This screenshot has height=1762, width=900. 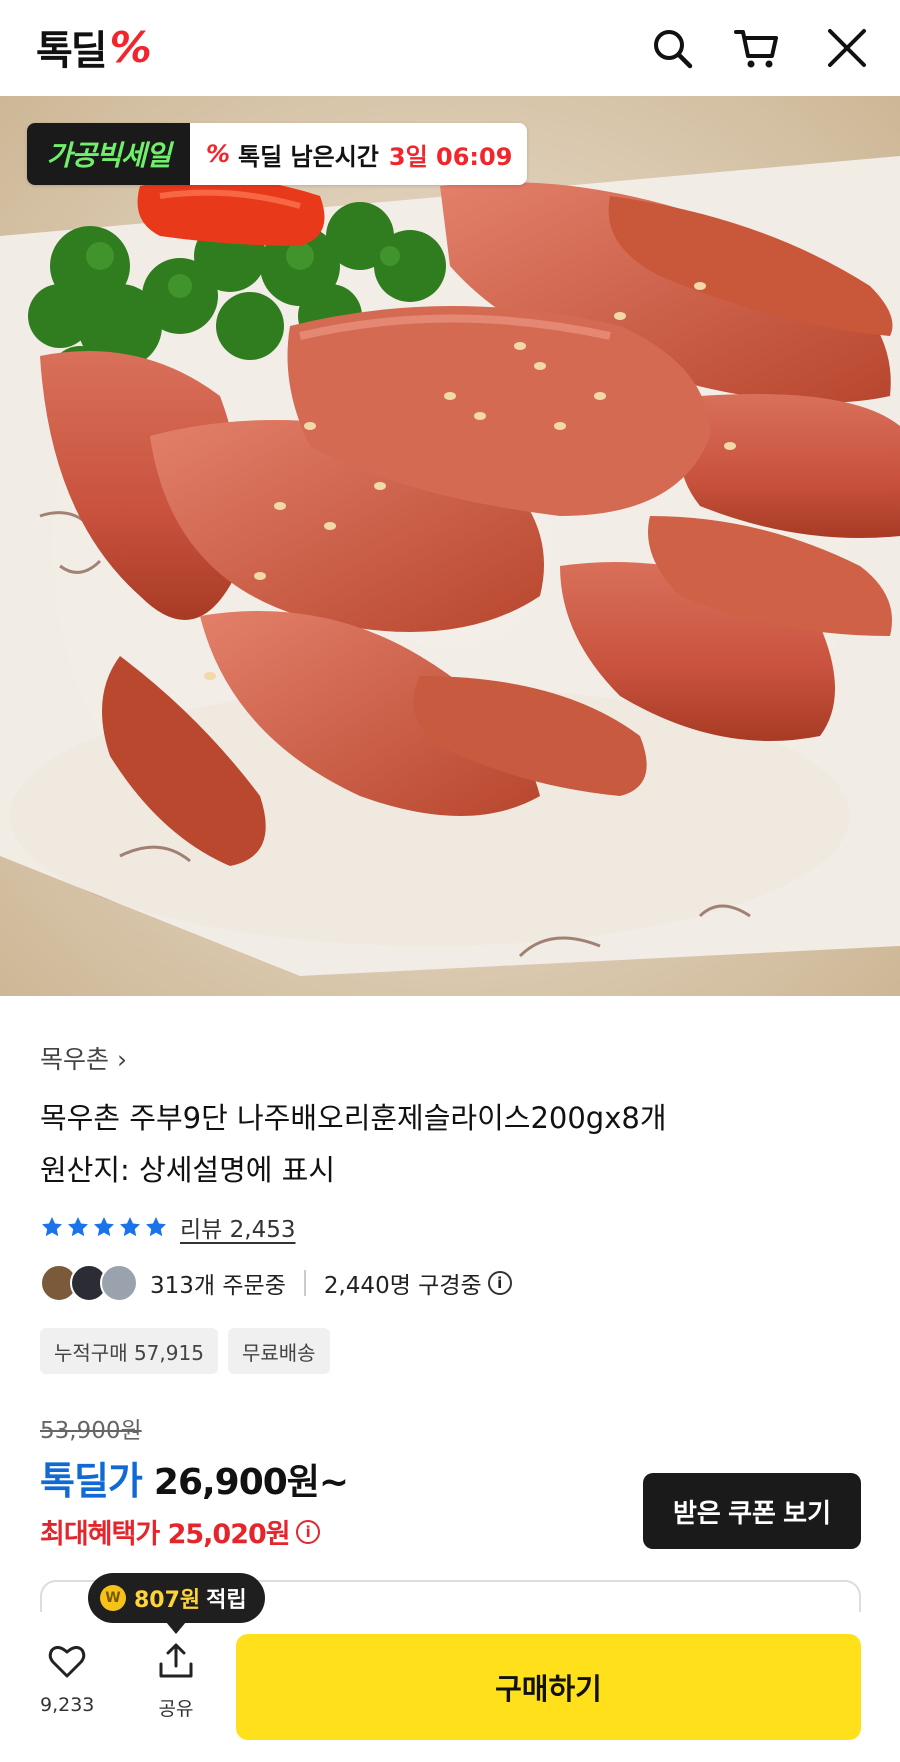 What do you see at coordinates (67, 1679) in the screenshot?
I see `like-button: 9,233` at bounding box center [67, 1679].